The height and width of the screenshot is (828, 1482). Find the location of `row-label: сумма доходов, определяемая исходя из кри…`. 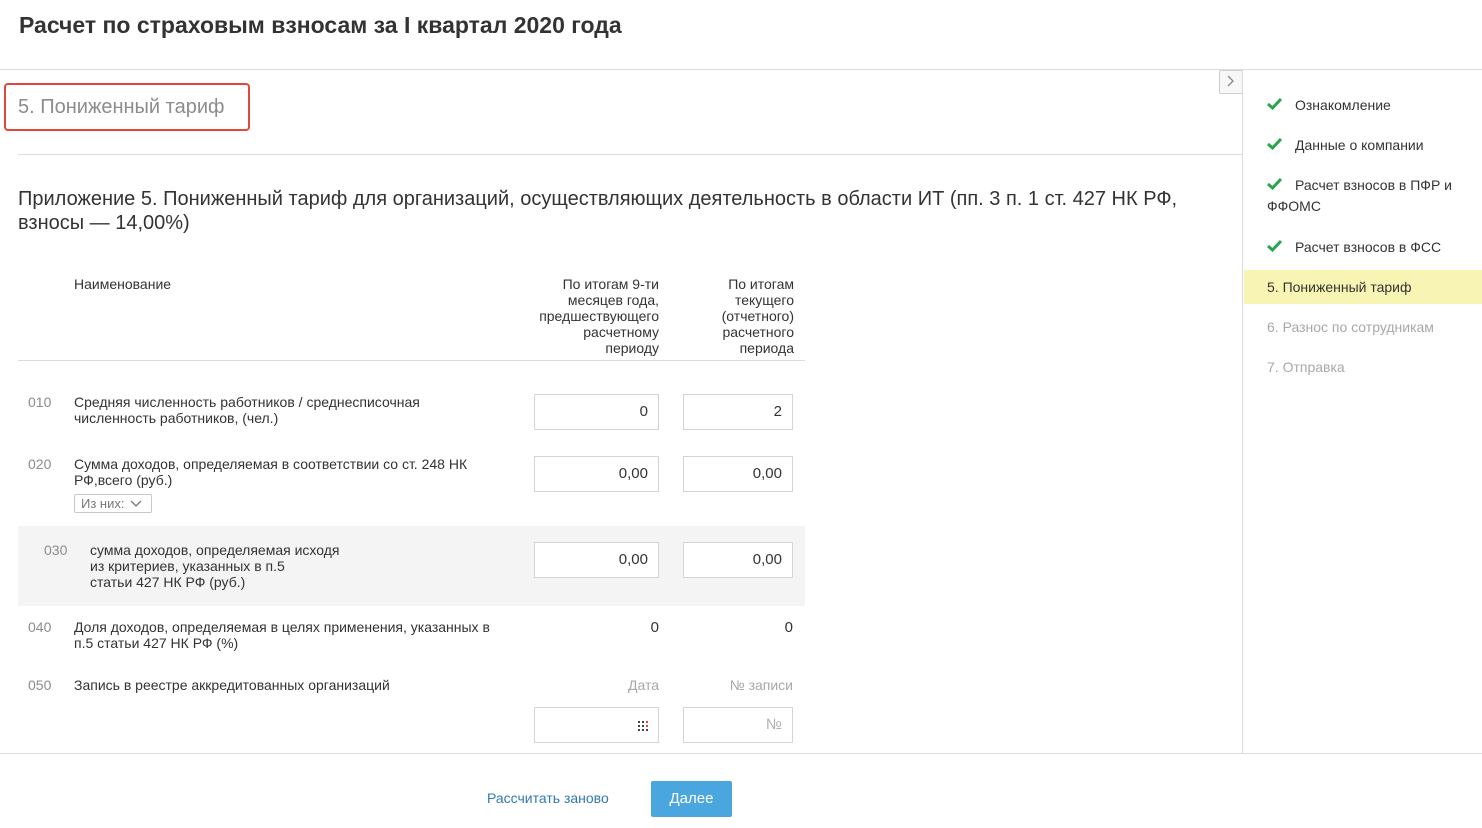

row-label: сумма доходов, определяемая исходя из кри… is located at coordinates (215, 566).